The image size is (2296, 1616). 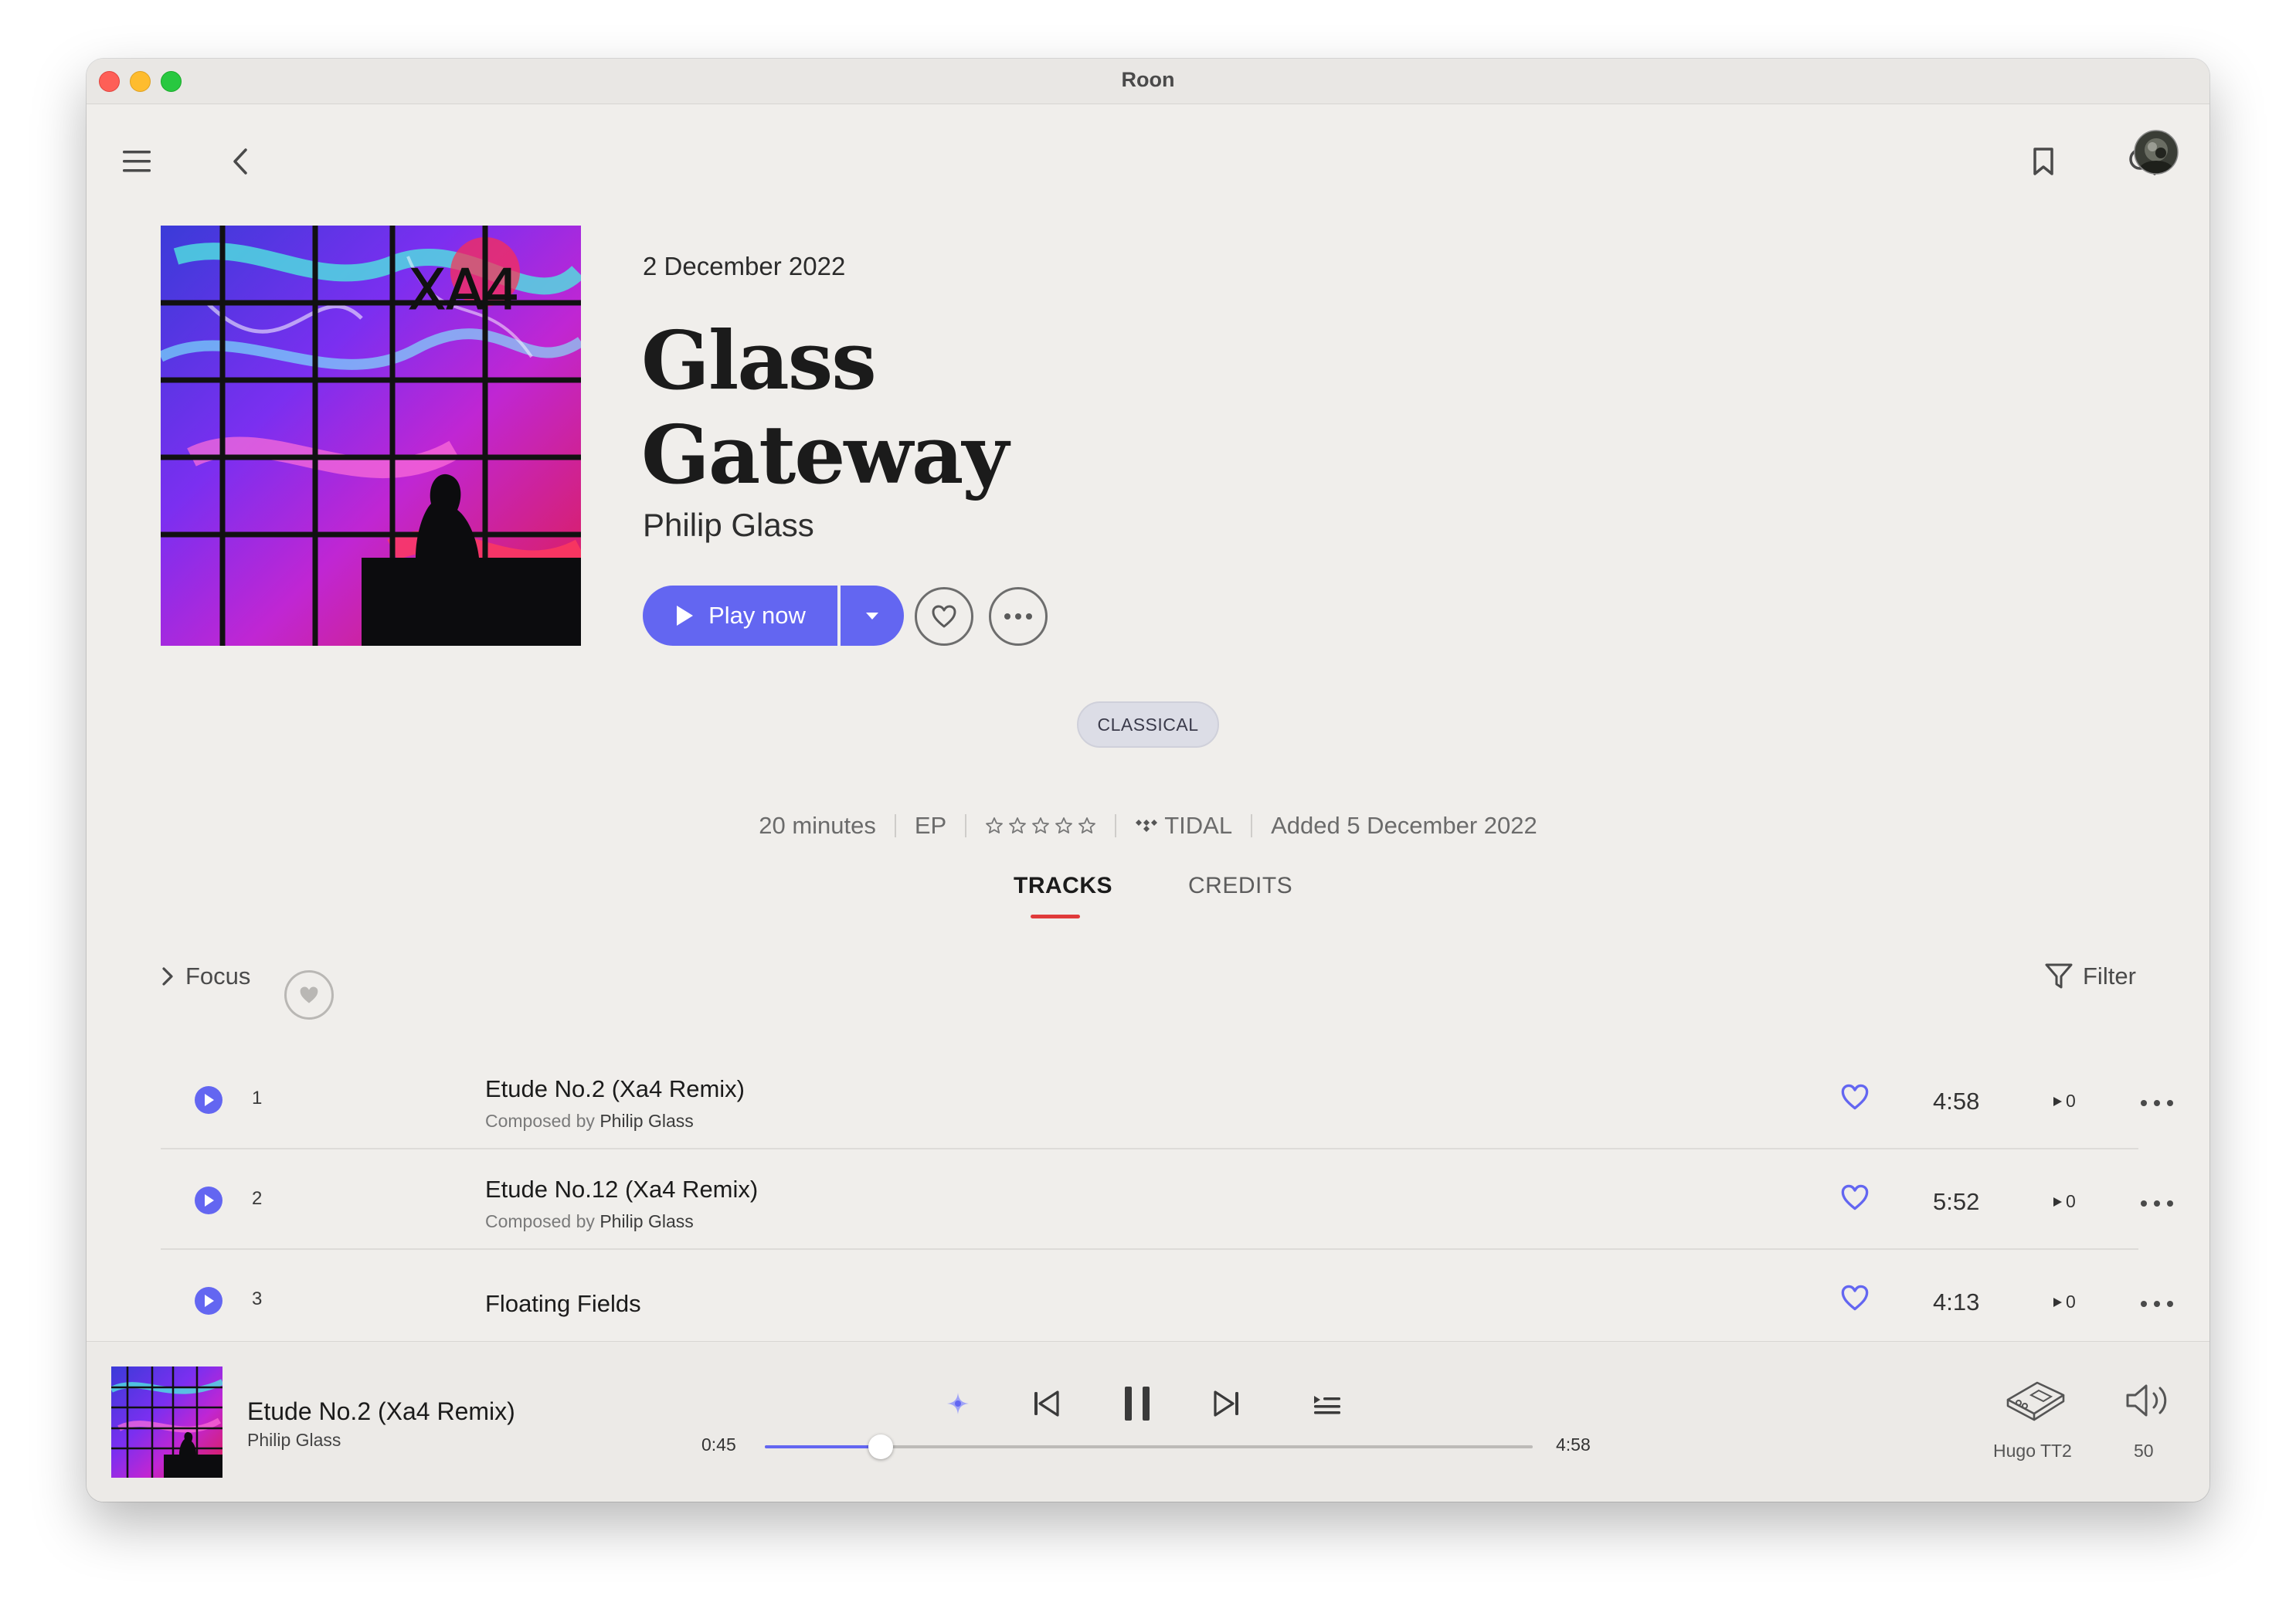 I want to click on track-composer-line: Composed by Philip Glass, so click(x=589, y=1221).